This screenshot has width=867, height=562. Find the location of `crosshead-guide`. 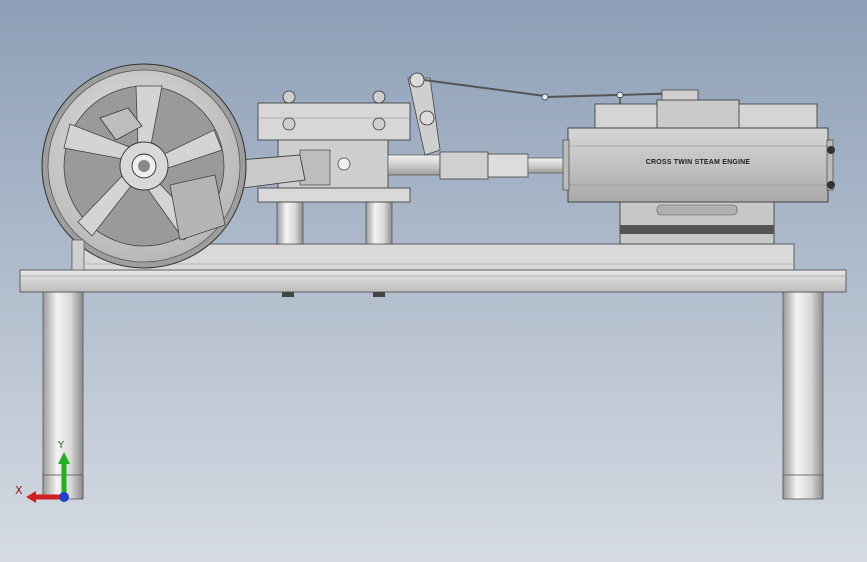

crosshead-guide is located at coordinates (334, 146).